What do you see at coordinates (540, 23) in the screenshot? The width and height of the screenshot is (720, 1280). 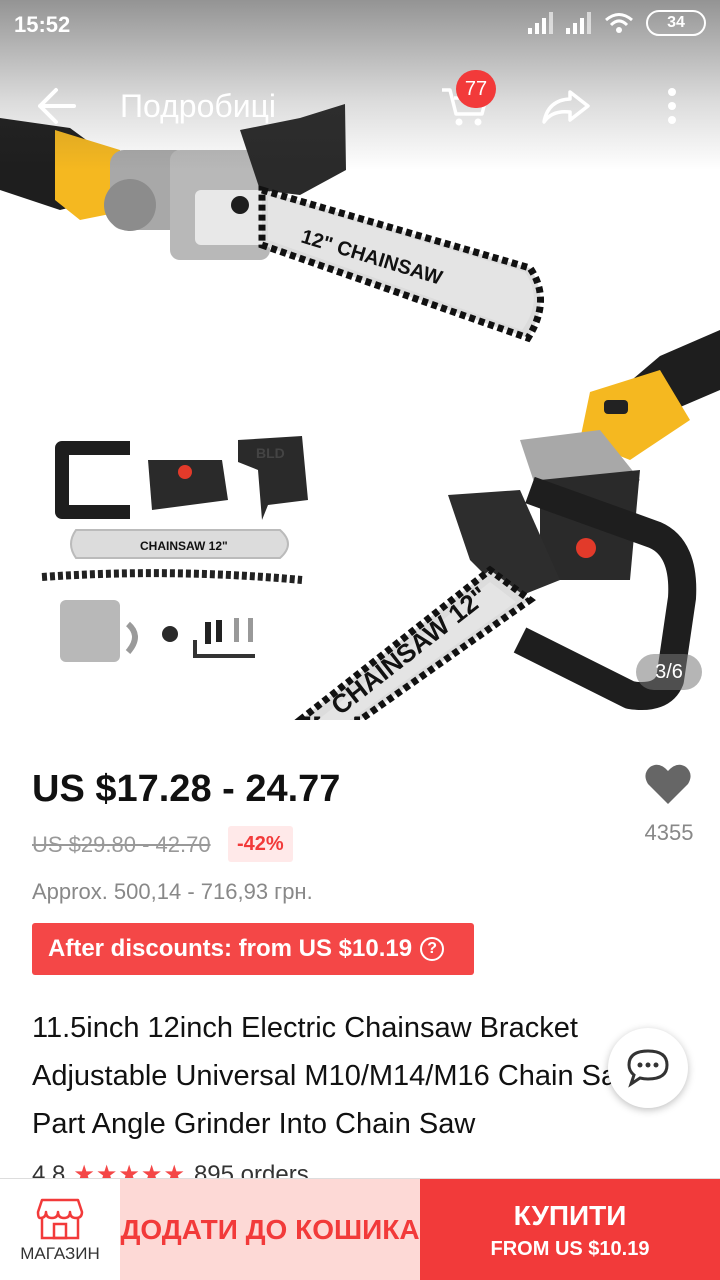 I see `signal-icon` at bounding box center [540, 23].